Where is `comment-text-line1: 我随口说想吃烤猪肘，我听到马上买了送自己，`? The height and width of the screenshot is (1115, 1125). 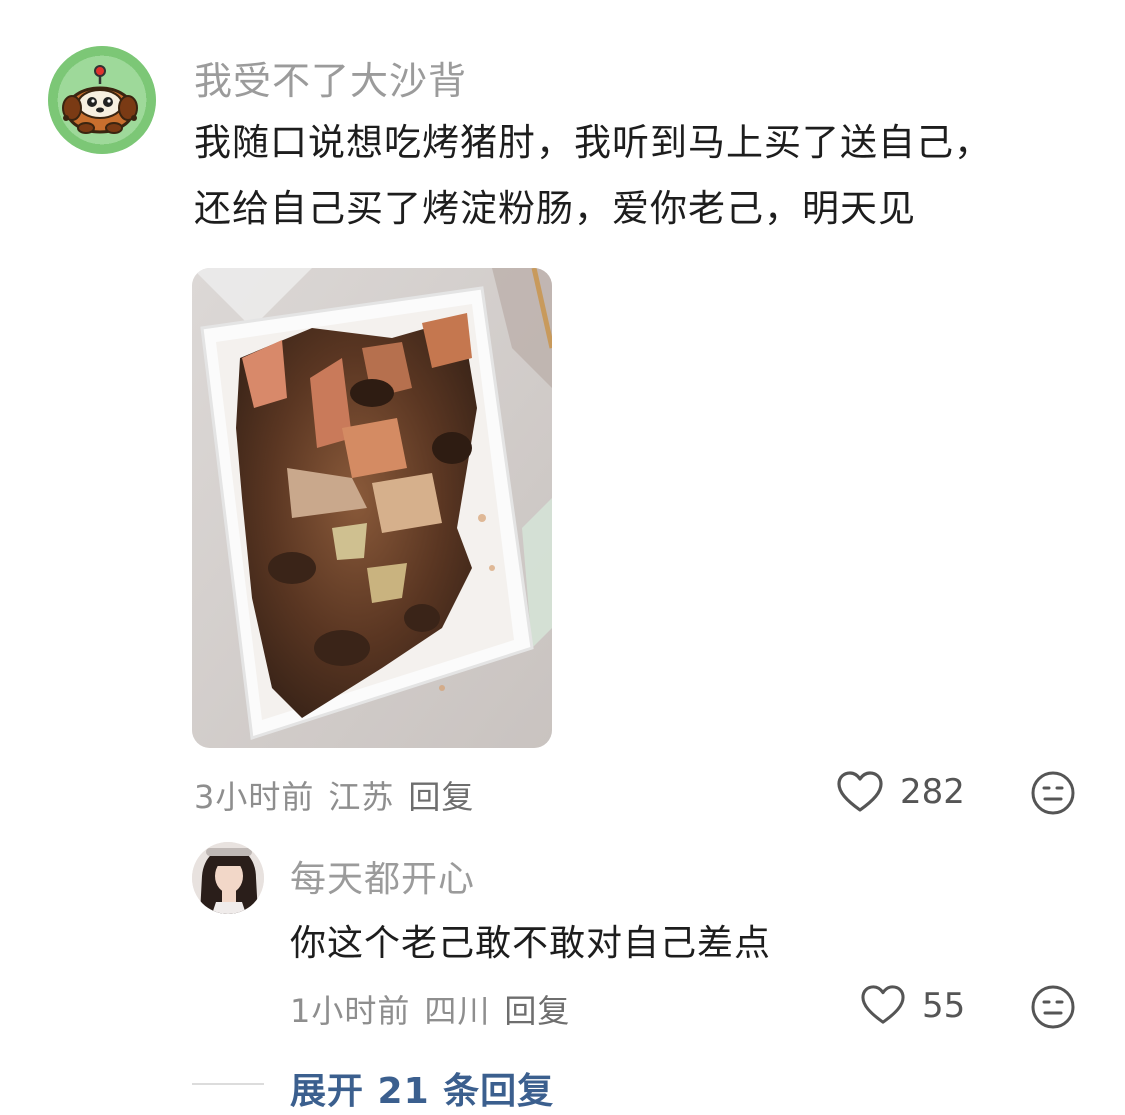 comment-text-line1: 我随口说想吃烤猪肘，我听到马上买了送自己， is located at coordinates (593, 142).